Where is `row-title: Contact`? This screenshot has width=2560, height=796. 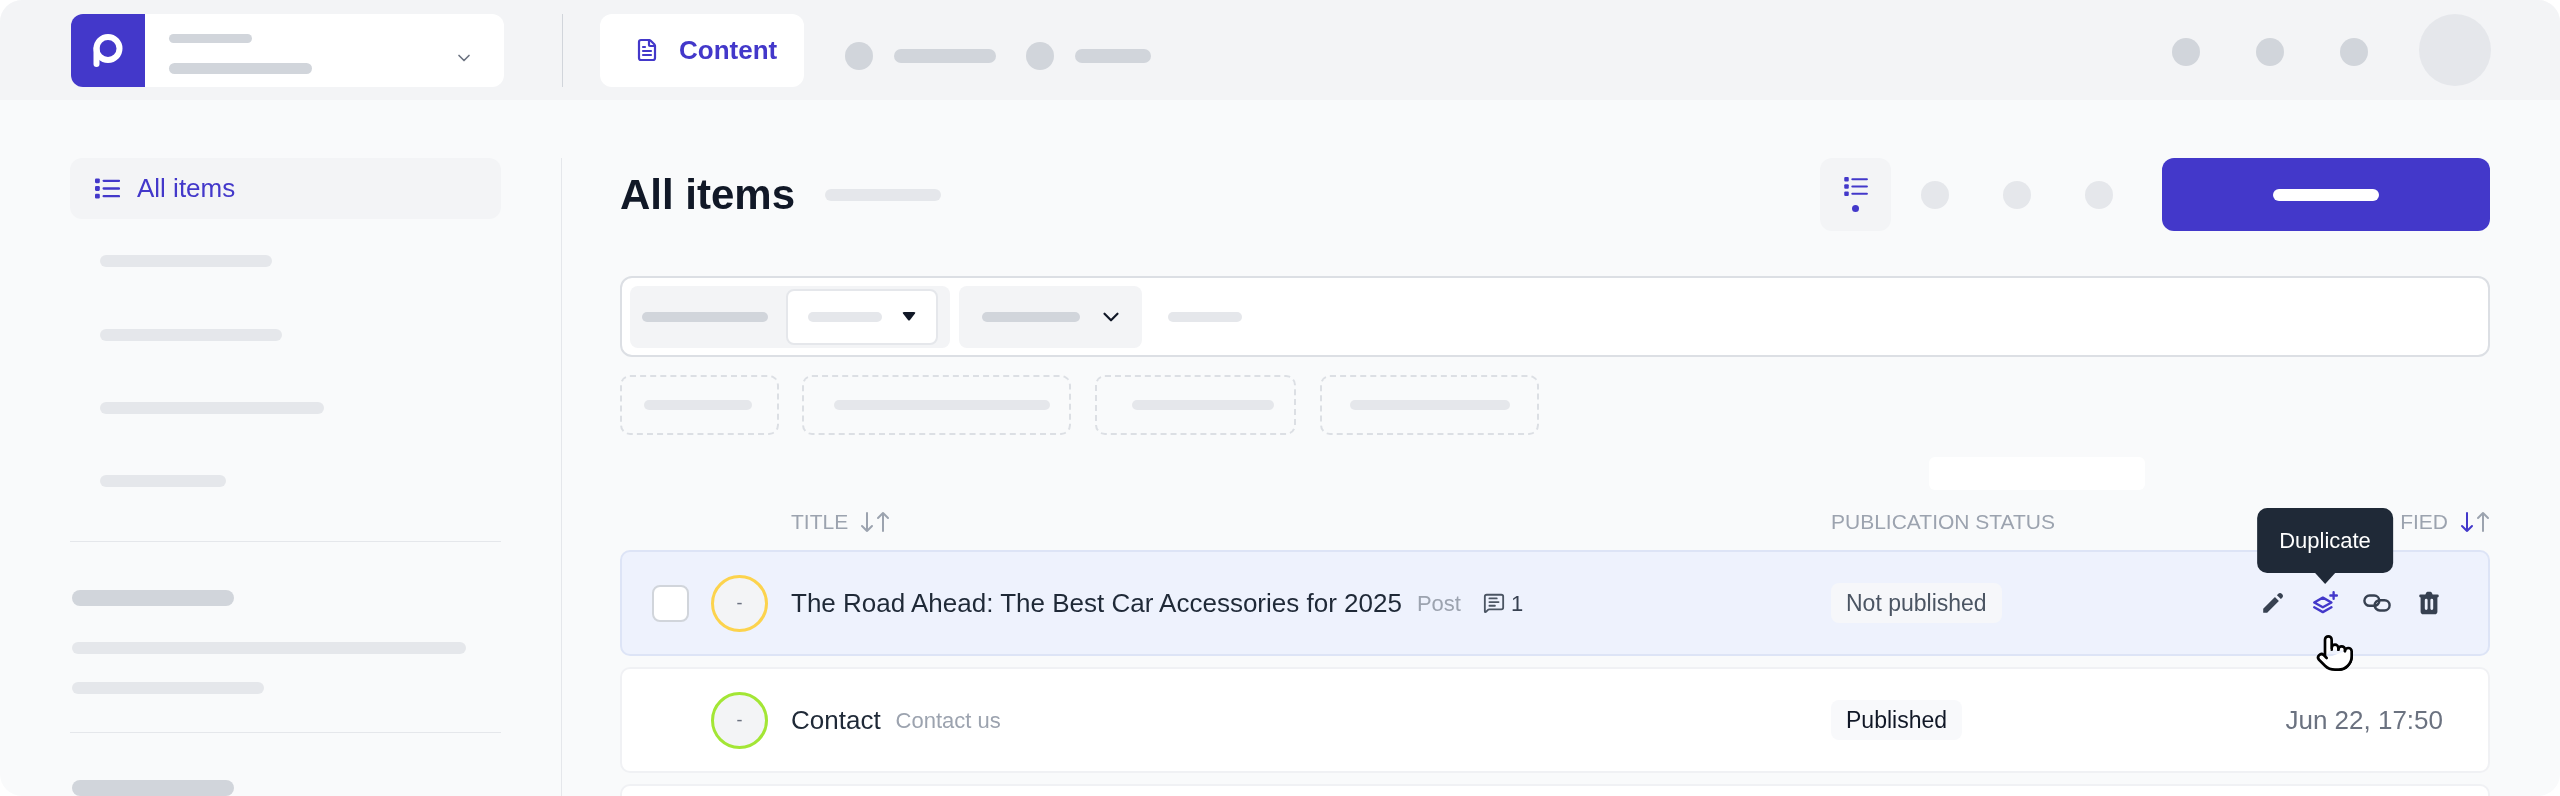
row-title: Contact is located at coordinates (836, 720).